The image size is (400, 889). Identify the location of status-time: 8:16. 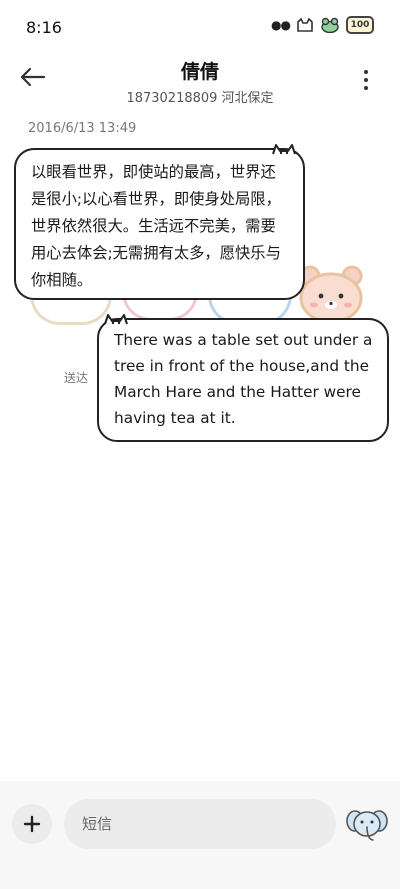
(44, 27).